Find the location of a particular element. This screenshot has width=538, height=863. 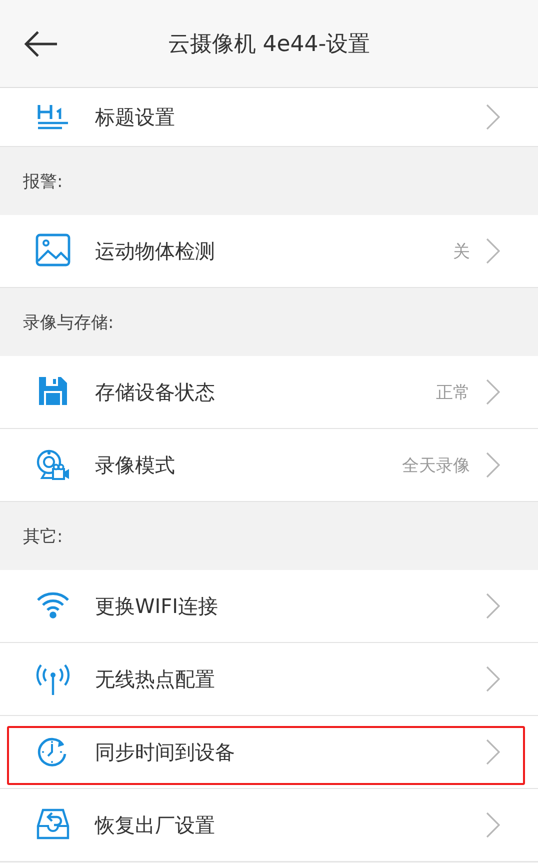

settings-row: 录像模式 全天录像 is located at coordinates (269, 465).